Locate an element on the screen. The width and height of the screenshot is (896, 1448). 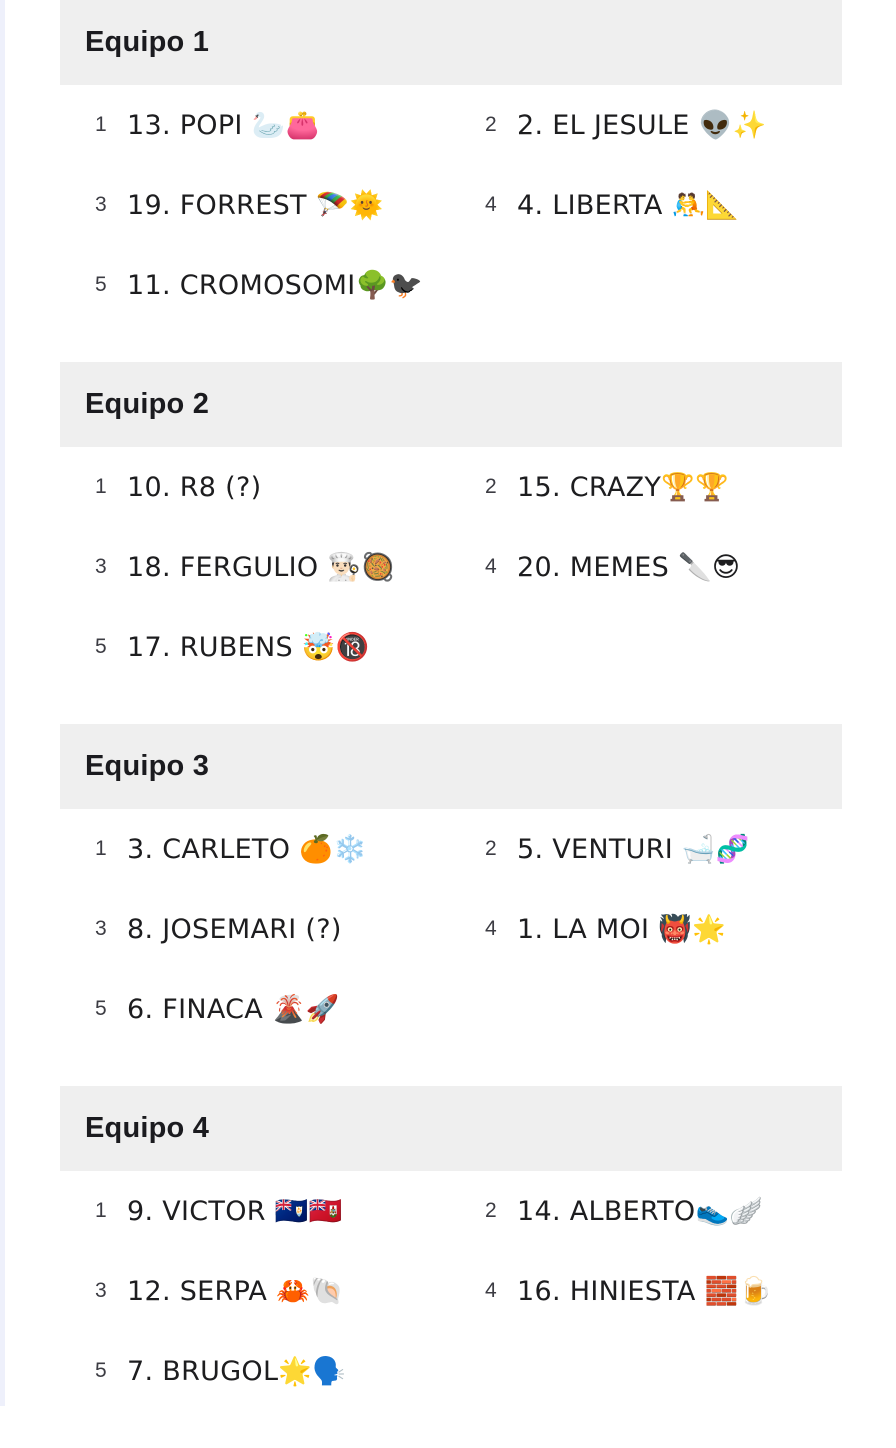
team-title: Equipo 4 is located at coordinates (147, 1128).